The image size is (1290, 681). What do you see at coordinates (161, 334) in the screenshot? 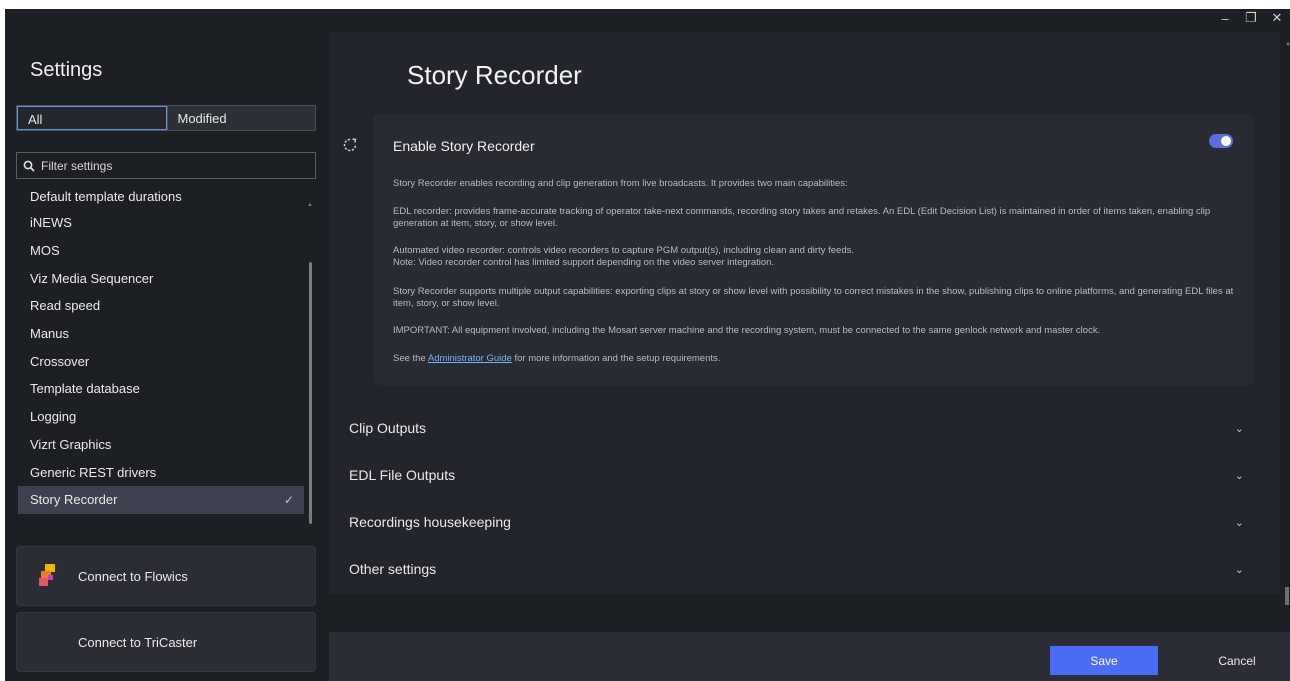
I see `sidebar-item-manus: Manus` at bounding box center [161, 334].